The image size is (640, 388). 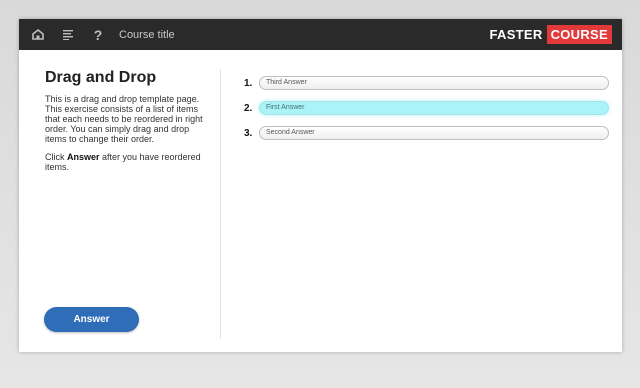 I want to click on list-item: 2. First Answer, so click(x=426, y=108).